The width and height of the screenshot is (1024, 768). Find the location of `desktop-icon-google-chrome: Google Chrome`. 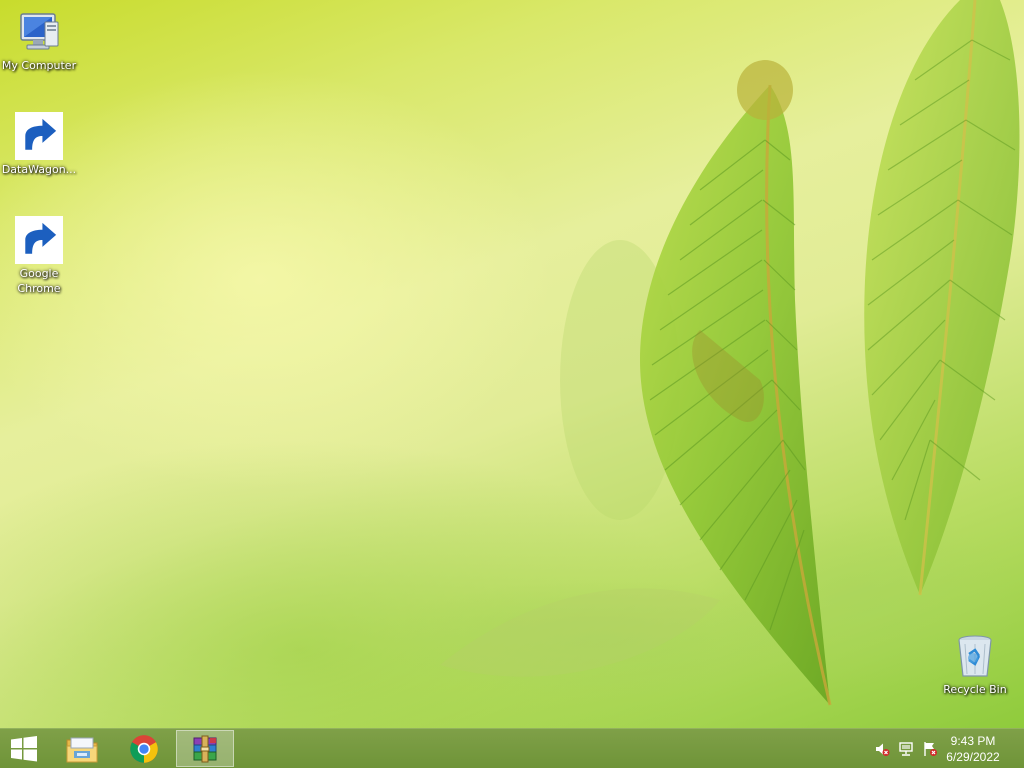

desktop-icon-google-chrome: Google Chrome is located at coordinates (39, 256).